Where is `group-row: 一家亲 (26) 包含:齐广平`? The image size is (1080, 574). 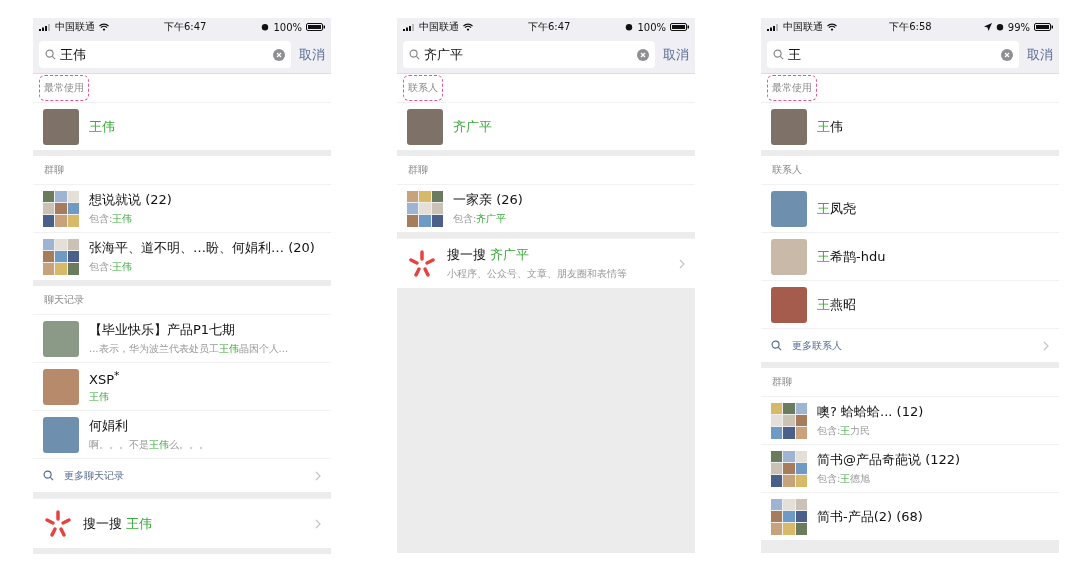 group-row: 一家亲 (26) 包含:齐广平 is located at coordinates (546, 208).